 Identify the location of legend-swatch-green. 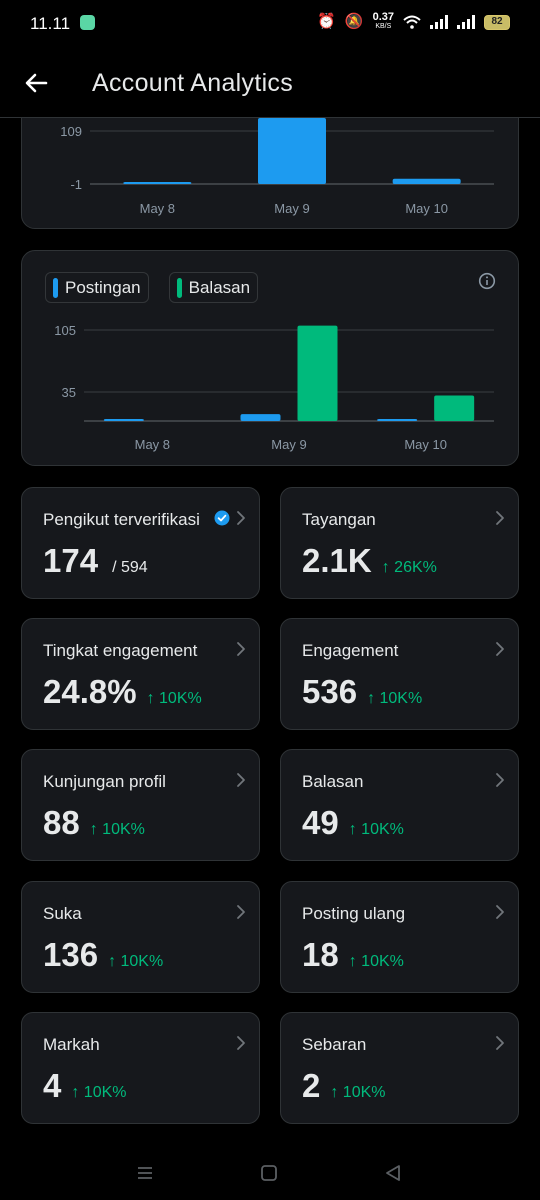
(179, 287).